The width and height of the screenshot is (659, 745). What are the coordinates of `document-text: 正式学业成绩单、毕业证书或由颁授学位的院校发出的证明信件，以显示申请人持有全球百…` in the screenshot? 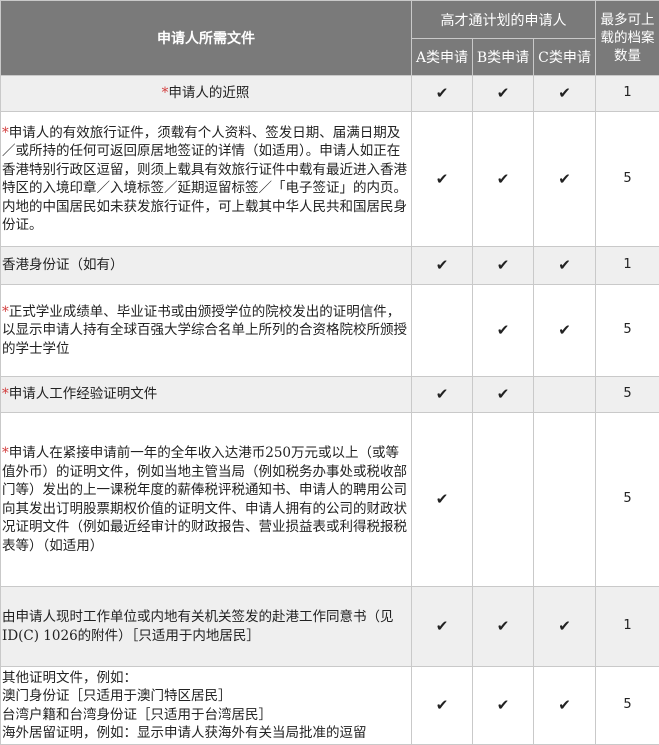 It's located at (204, 330).